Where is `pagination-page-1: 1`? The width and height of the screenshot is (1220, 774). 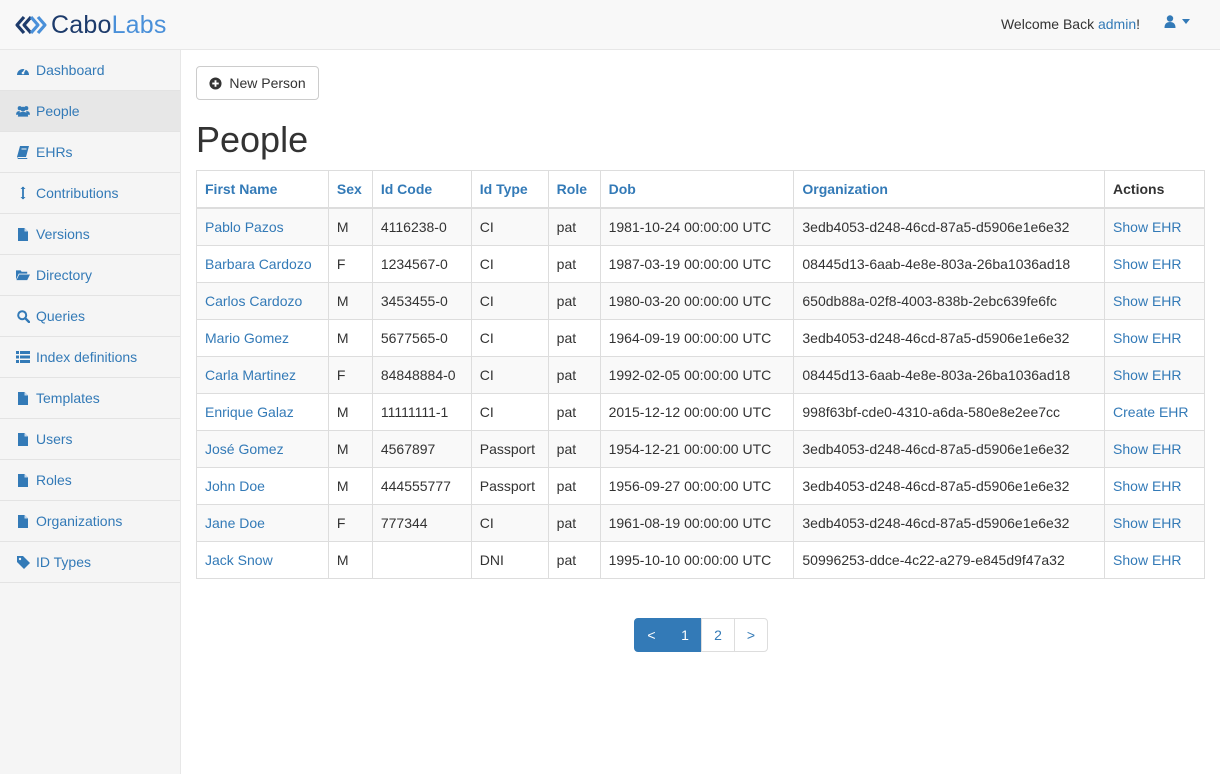
pagination-page-1: 1 is located at coordinates (685, 635).